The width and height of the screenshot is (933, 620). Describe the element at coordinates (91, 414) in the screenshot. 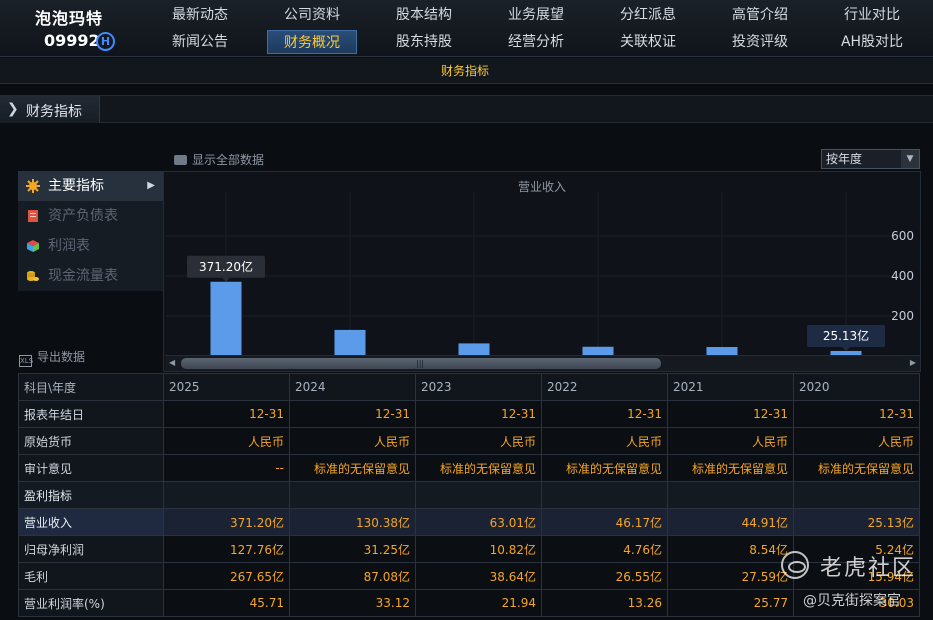

I see `row-label: 报表年结日` at that location.